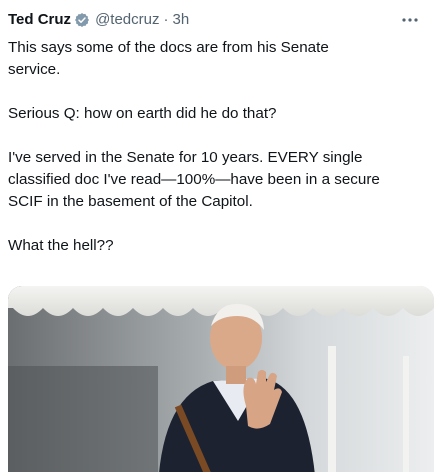 Image resolution: width=434 pixels, height=472 pixels. I want to click on tweet-paragraph: What the hell??, so click(61, 245).